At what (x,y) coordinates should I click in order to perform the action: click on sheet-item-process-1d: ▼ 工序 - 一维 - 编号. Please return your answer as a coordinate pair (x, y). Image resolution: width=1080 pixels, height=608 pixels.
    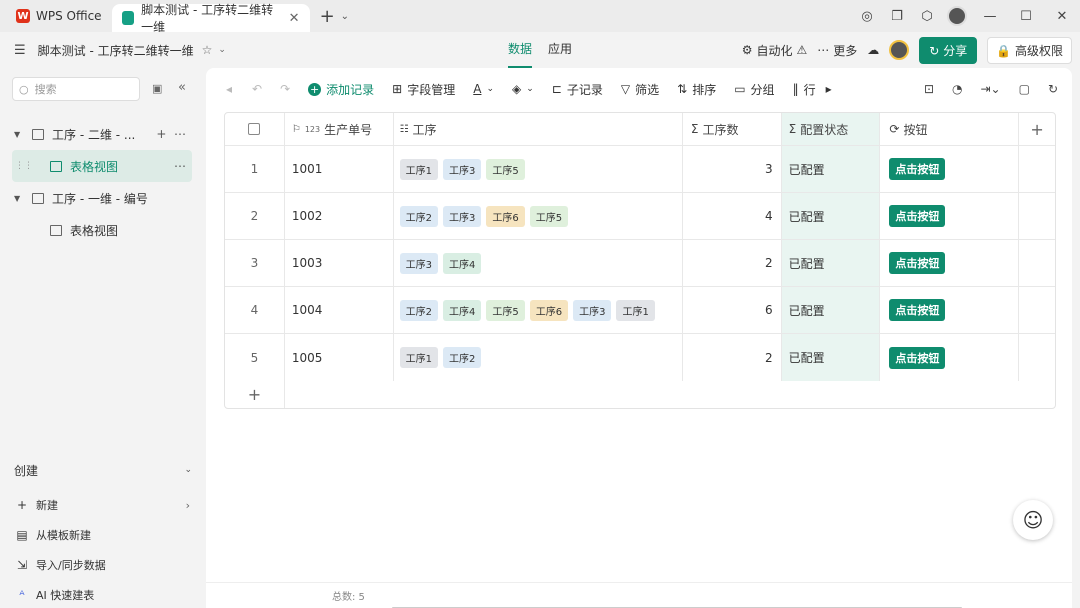
    Looking at the image, I should click on (103, 198).